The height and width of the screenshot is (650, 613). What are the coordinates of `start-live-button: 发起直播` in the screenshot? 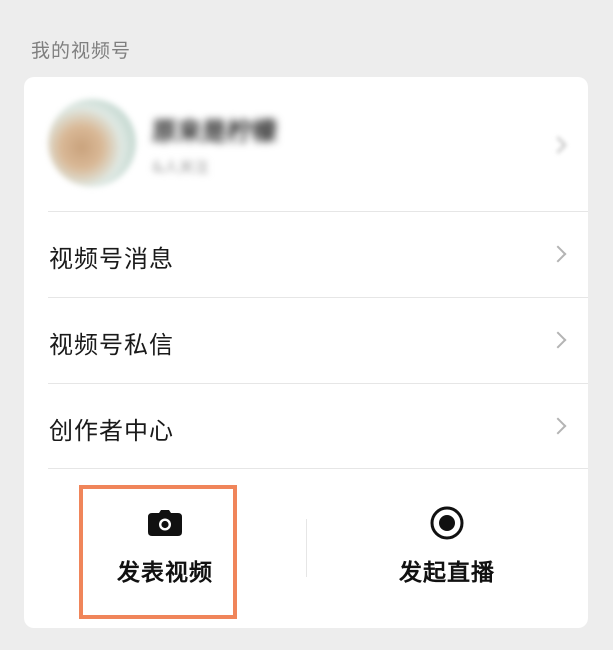 It's located at (447, 548).